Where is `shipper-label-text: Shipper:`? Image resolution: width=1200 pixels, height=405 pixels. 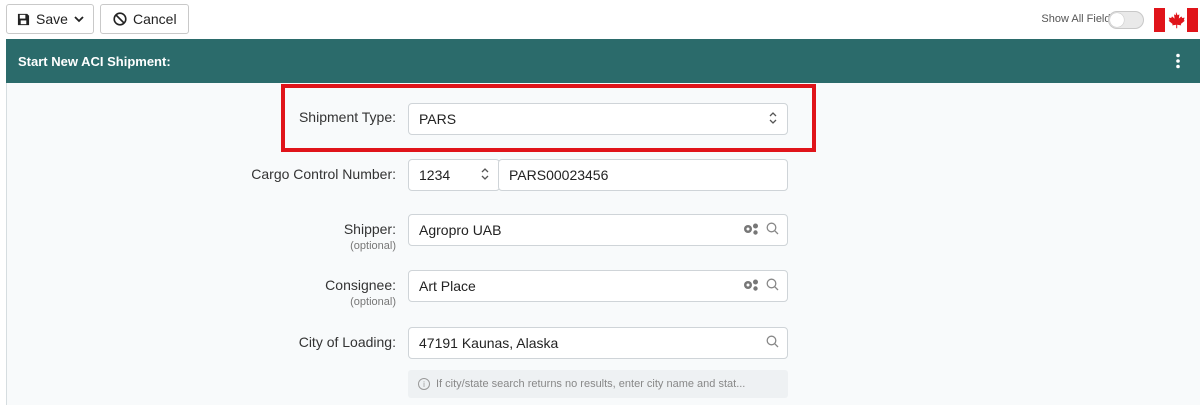
shipper-label-text: Shipper: is located at coordinates (369, 229).